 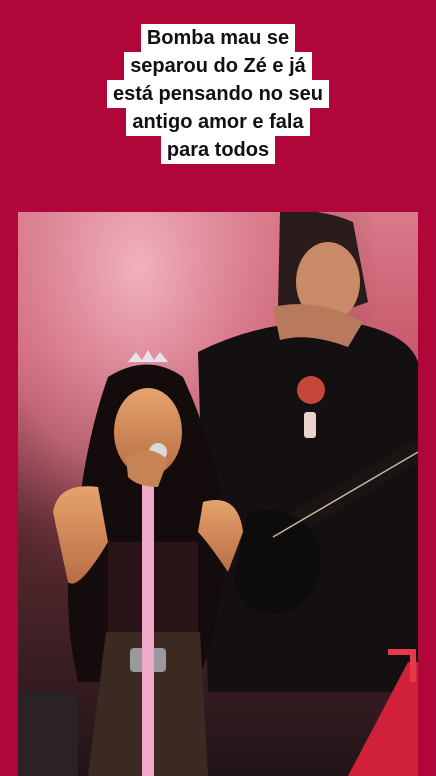 What do you see at coordinates (218, 38) in the screenshot?
I see `caption-line-1: Bomba mau se` at bounding box center [218, 38].